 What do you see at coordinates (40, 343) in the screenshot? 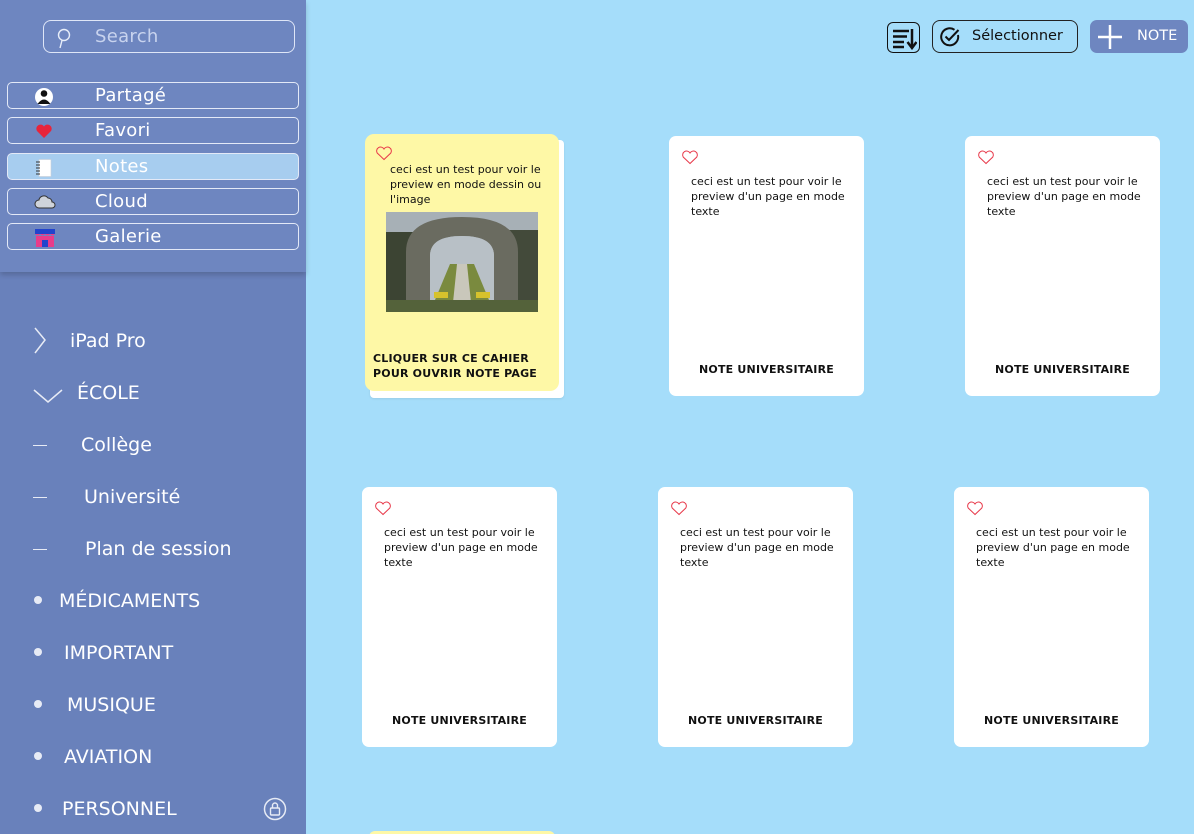
I see `chevron-right-icon` at bounding box center [40, 343].